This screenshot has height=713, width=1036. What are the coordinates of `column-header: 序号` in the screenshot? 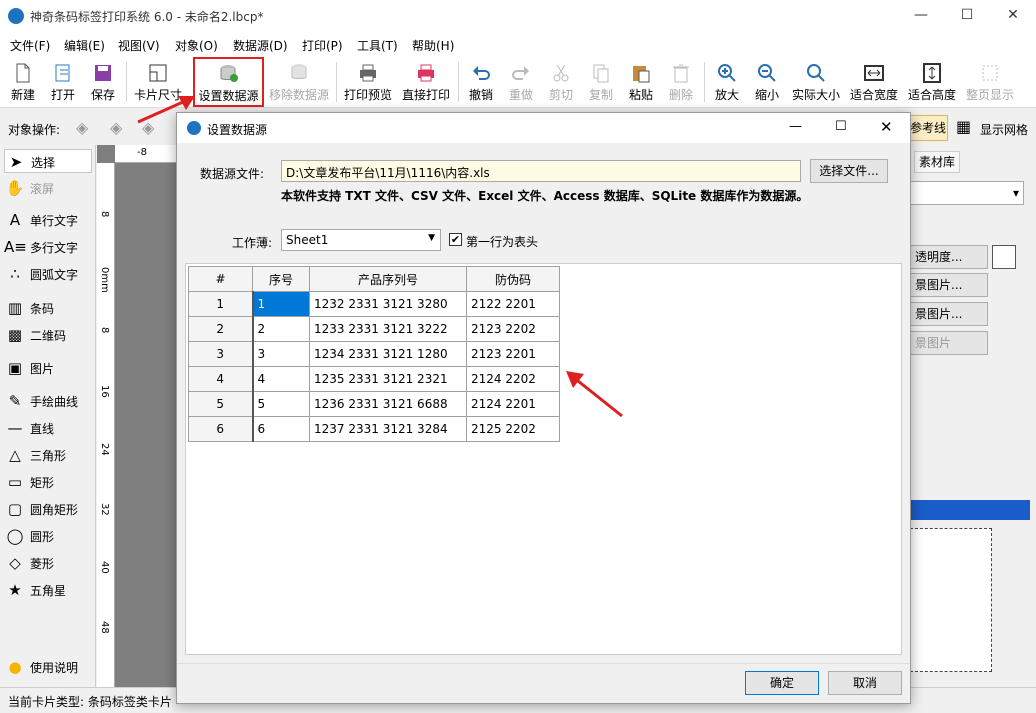 It's located at (281, 279).